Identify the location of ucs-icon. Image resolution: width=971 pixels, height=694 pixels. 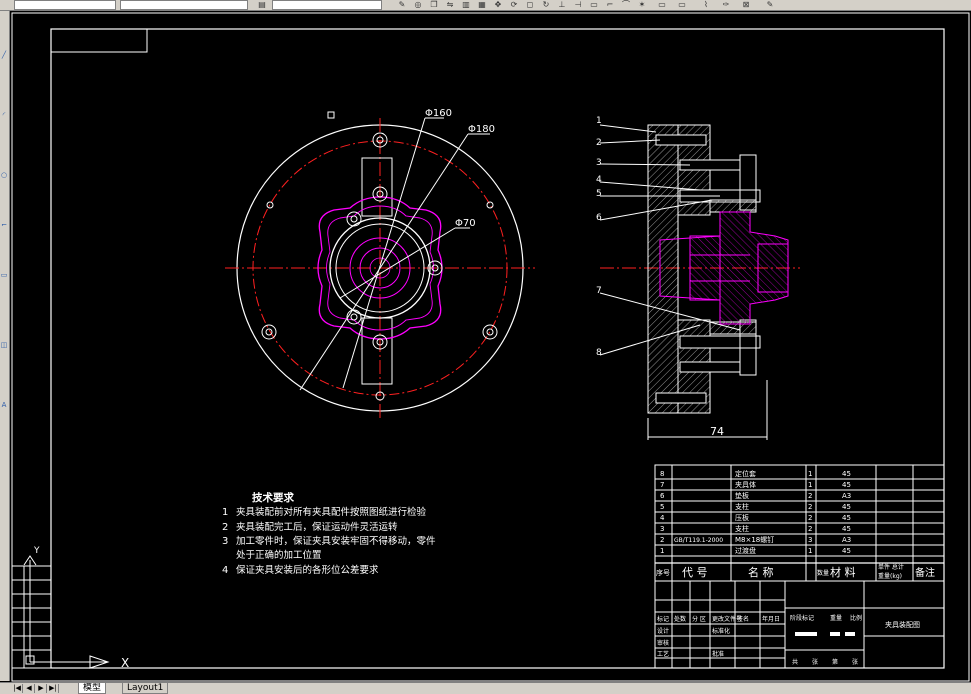
(66, 612).